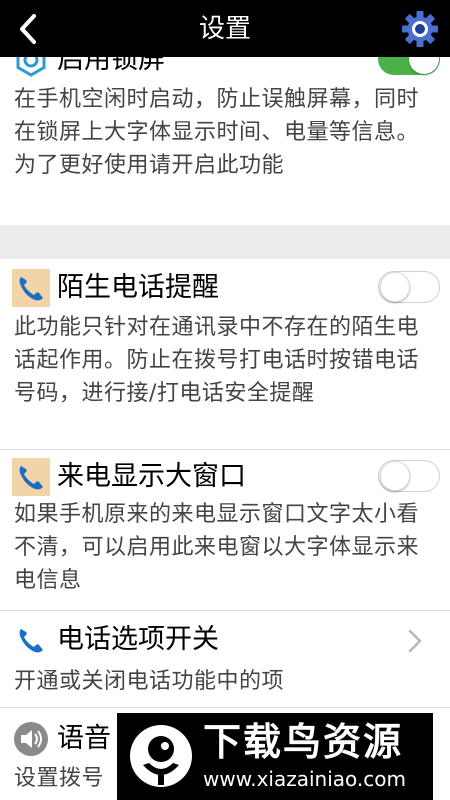  I want to click on speaker-icon, so click(31, 739).